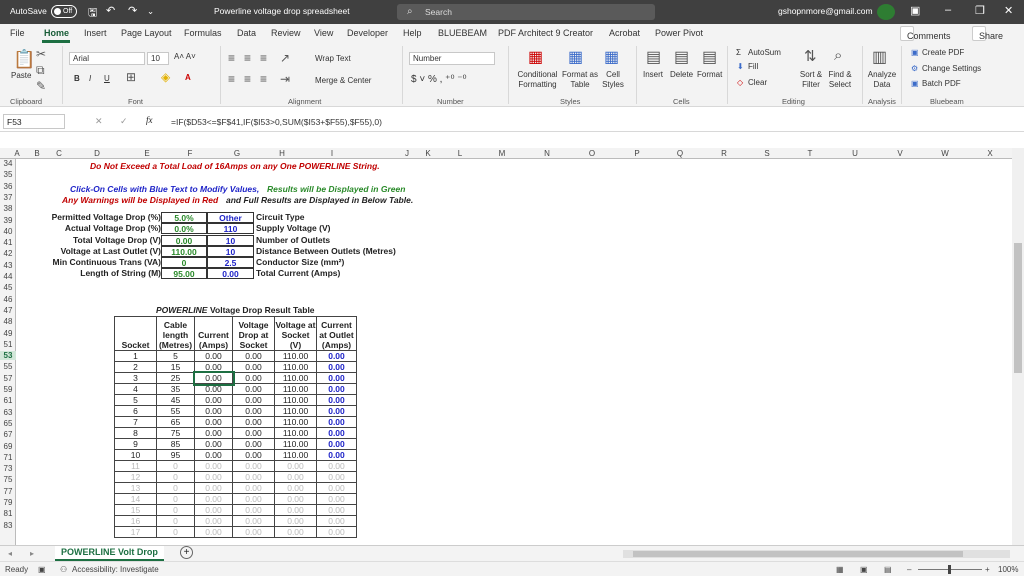  What do you see at coordinates (8, 502) in the screenshot?
I see `row-header: 79` at bounding box center [8, 502].